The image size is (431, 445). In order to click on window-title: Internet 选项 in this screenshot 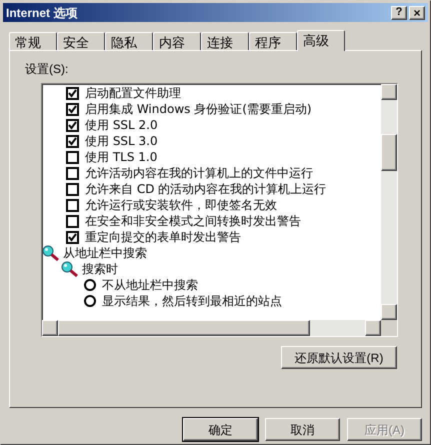, I will do `click(42, 13)`.